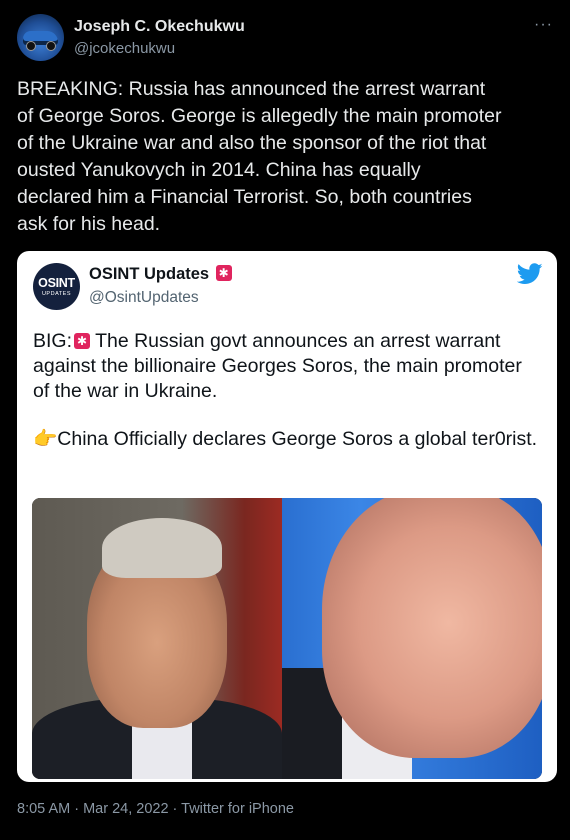  I want to click on more-options-icon: ···, so click(543, 25).